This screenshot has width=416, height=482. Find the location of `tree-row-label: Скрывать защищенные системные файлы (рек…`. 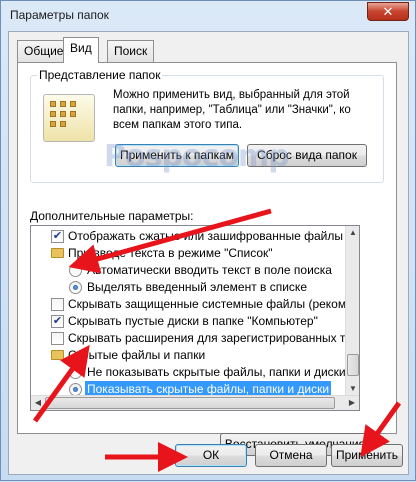

tree-row-label: Скрывать защищенные системные файлы (рек… is located at coordinates (213, 304).